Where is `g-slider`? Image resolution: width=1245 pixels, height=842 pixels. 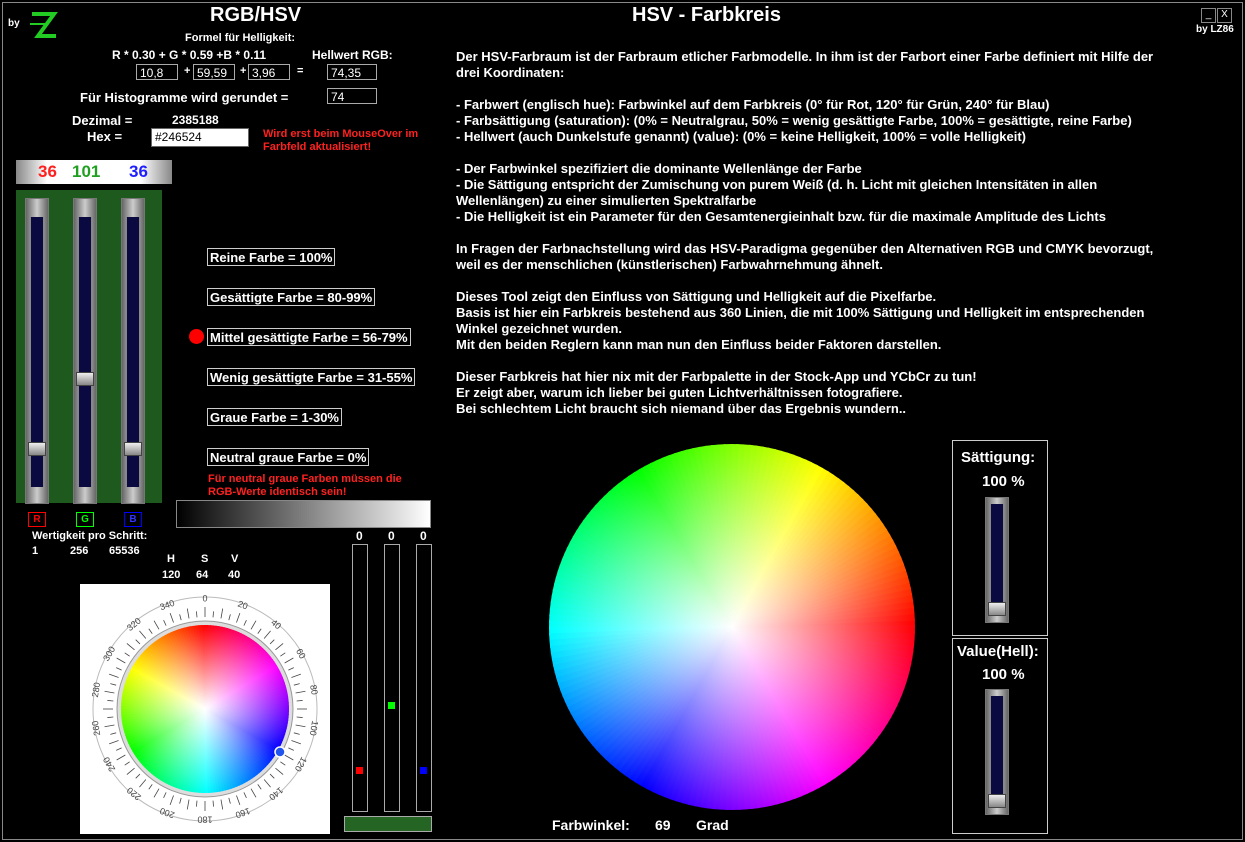
g-slider is located at coordinates (85, 351).